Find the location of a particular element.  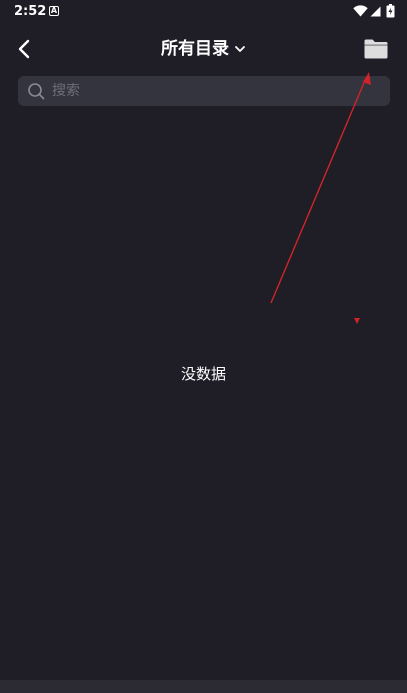

search-icon is located at coordinates (36, 91).